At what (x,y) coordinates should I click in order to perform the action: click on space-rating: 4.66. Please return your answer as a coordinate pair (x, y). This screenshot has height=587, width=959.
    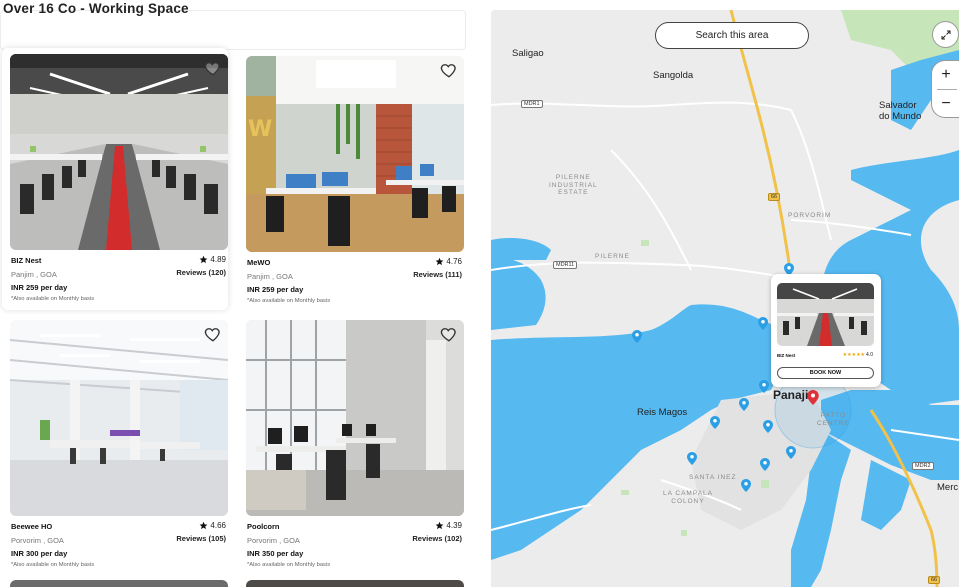
    Looking at the image, I should click on (212, 525).